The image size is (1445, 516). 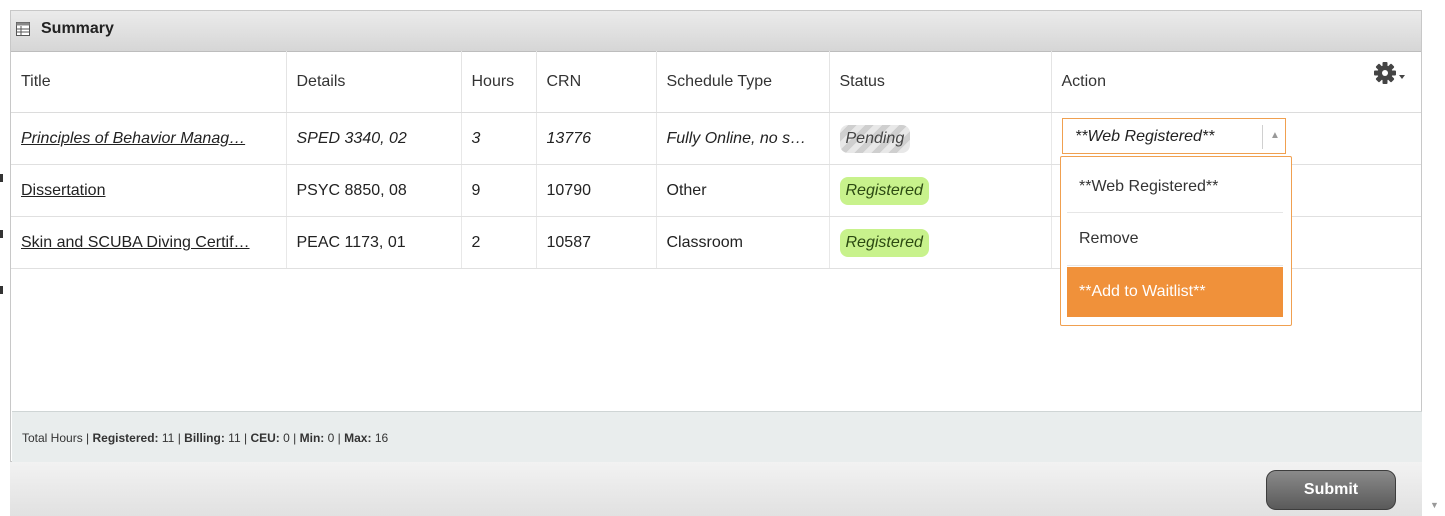 I want to click on submit-button: Submit, so click(x=1331, y=490).